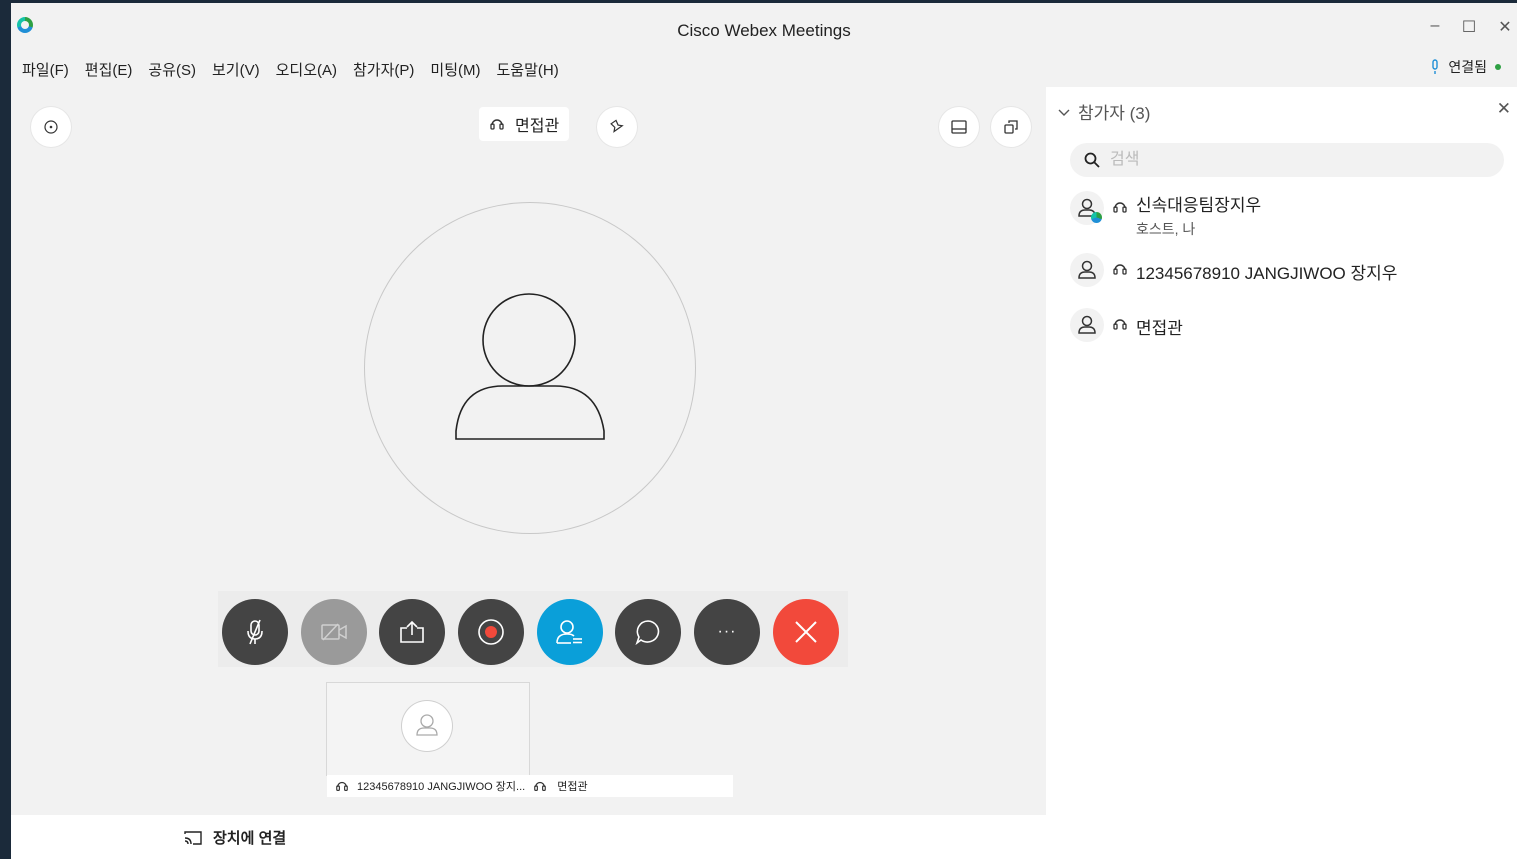 This screenshot has width=1517, height=859. I want to click on meeting-controls: ···, so click(533, 629).